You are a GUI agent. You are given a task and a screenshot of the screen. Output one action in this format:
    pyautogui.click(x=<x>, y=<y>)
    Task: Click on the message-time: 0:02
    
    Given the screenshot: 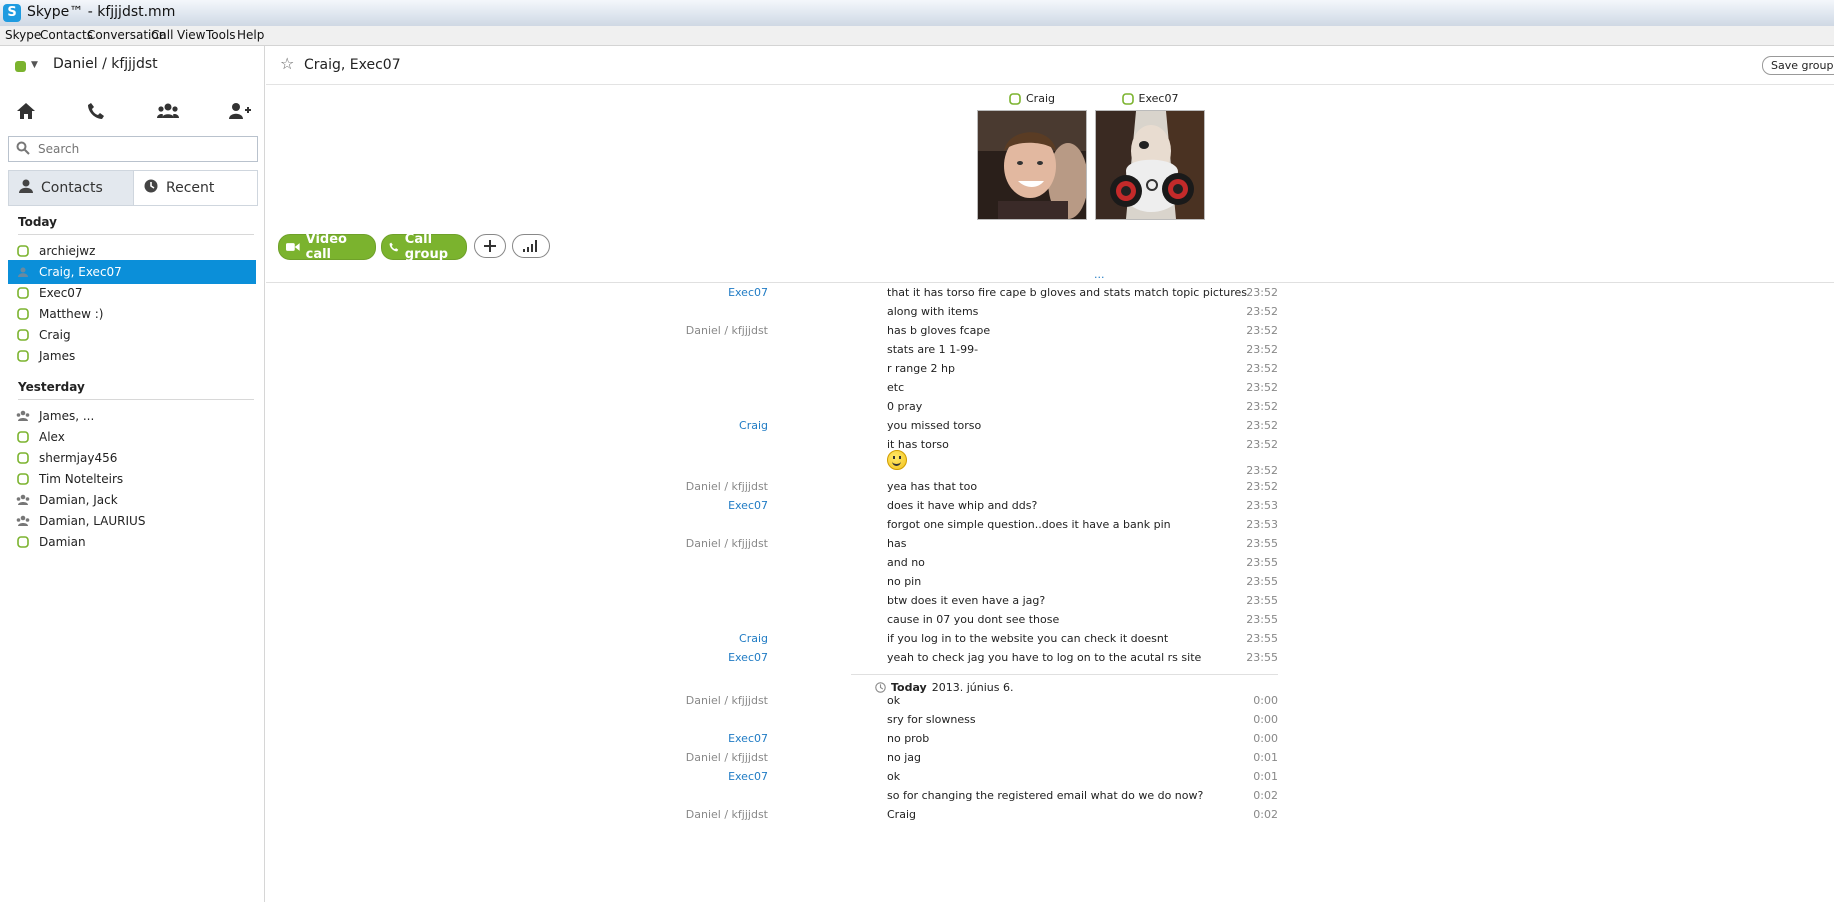 What is the action you would take?
    pyautogui.click(x=1265, y=814)
    